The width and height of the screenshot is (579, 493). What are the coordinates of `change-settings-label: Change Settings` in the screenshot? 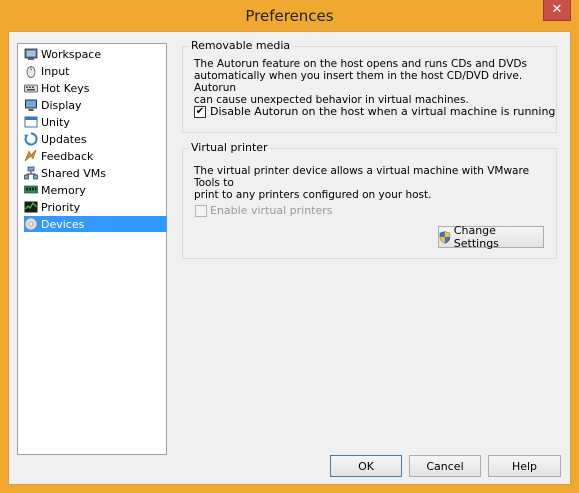 It's located at (476, 237).